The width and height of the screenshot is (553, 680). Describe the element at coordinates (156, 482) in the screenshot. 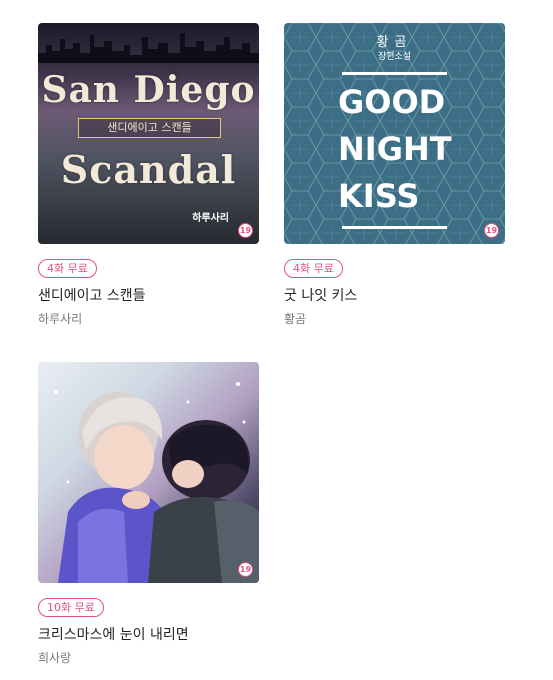

I see `illustration-couple-art` at that location.